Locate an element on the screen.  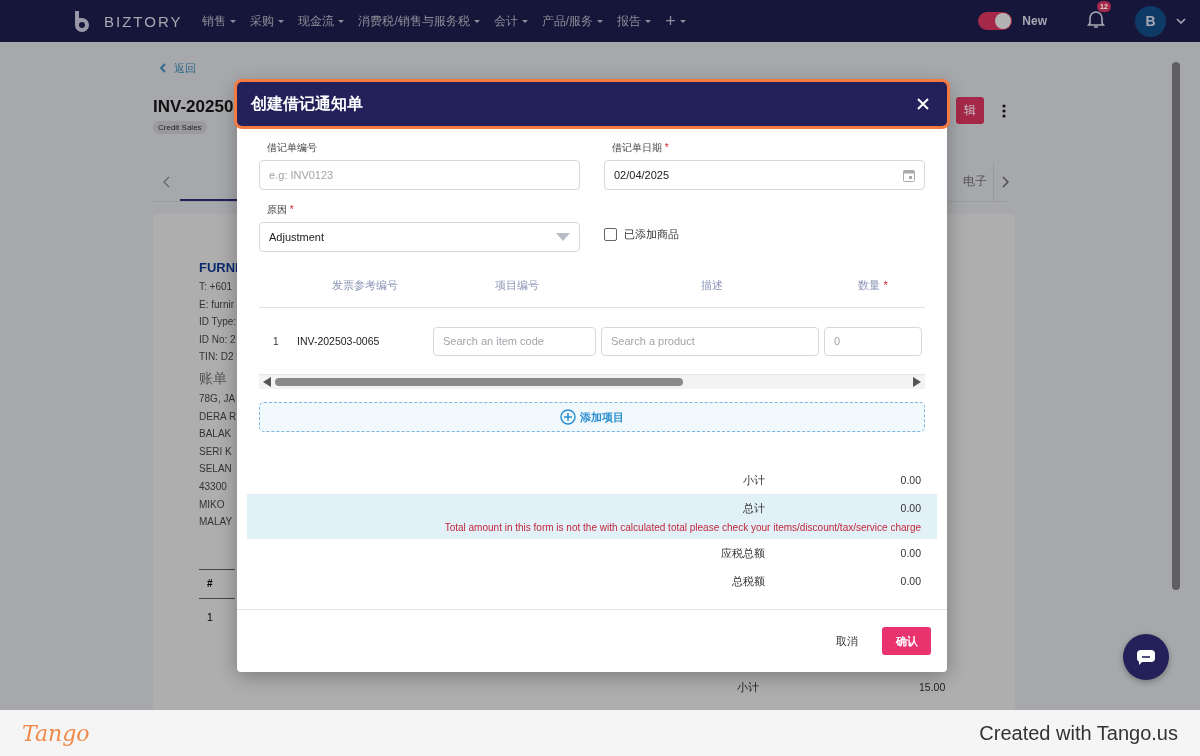
company-detail: ID Type: is located at coordinates (218, 322).